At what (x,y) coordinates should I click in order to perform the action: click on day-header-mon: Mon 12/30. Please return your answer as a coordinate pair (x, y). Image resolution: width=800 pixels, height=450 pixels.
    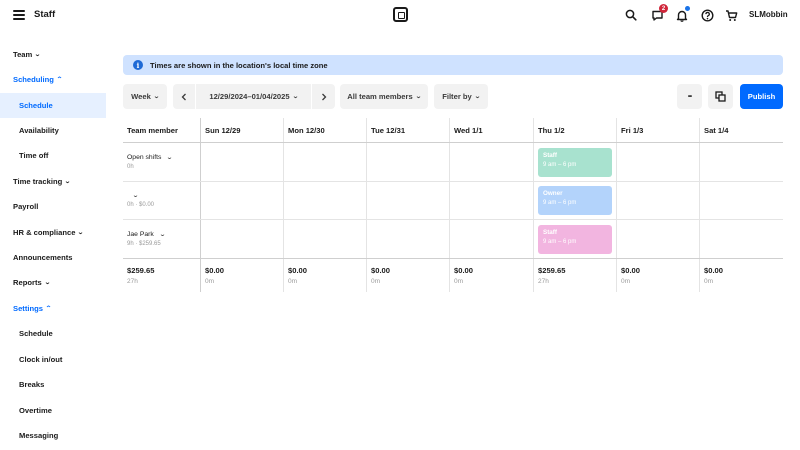
    Looking at the image, I should click on (306, 130).